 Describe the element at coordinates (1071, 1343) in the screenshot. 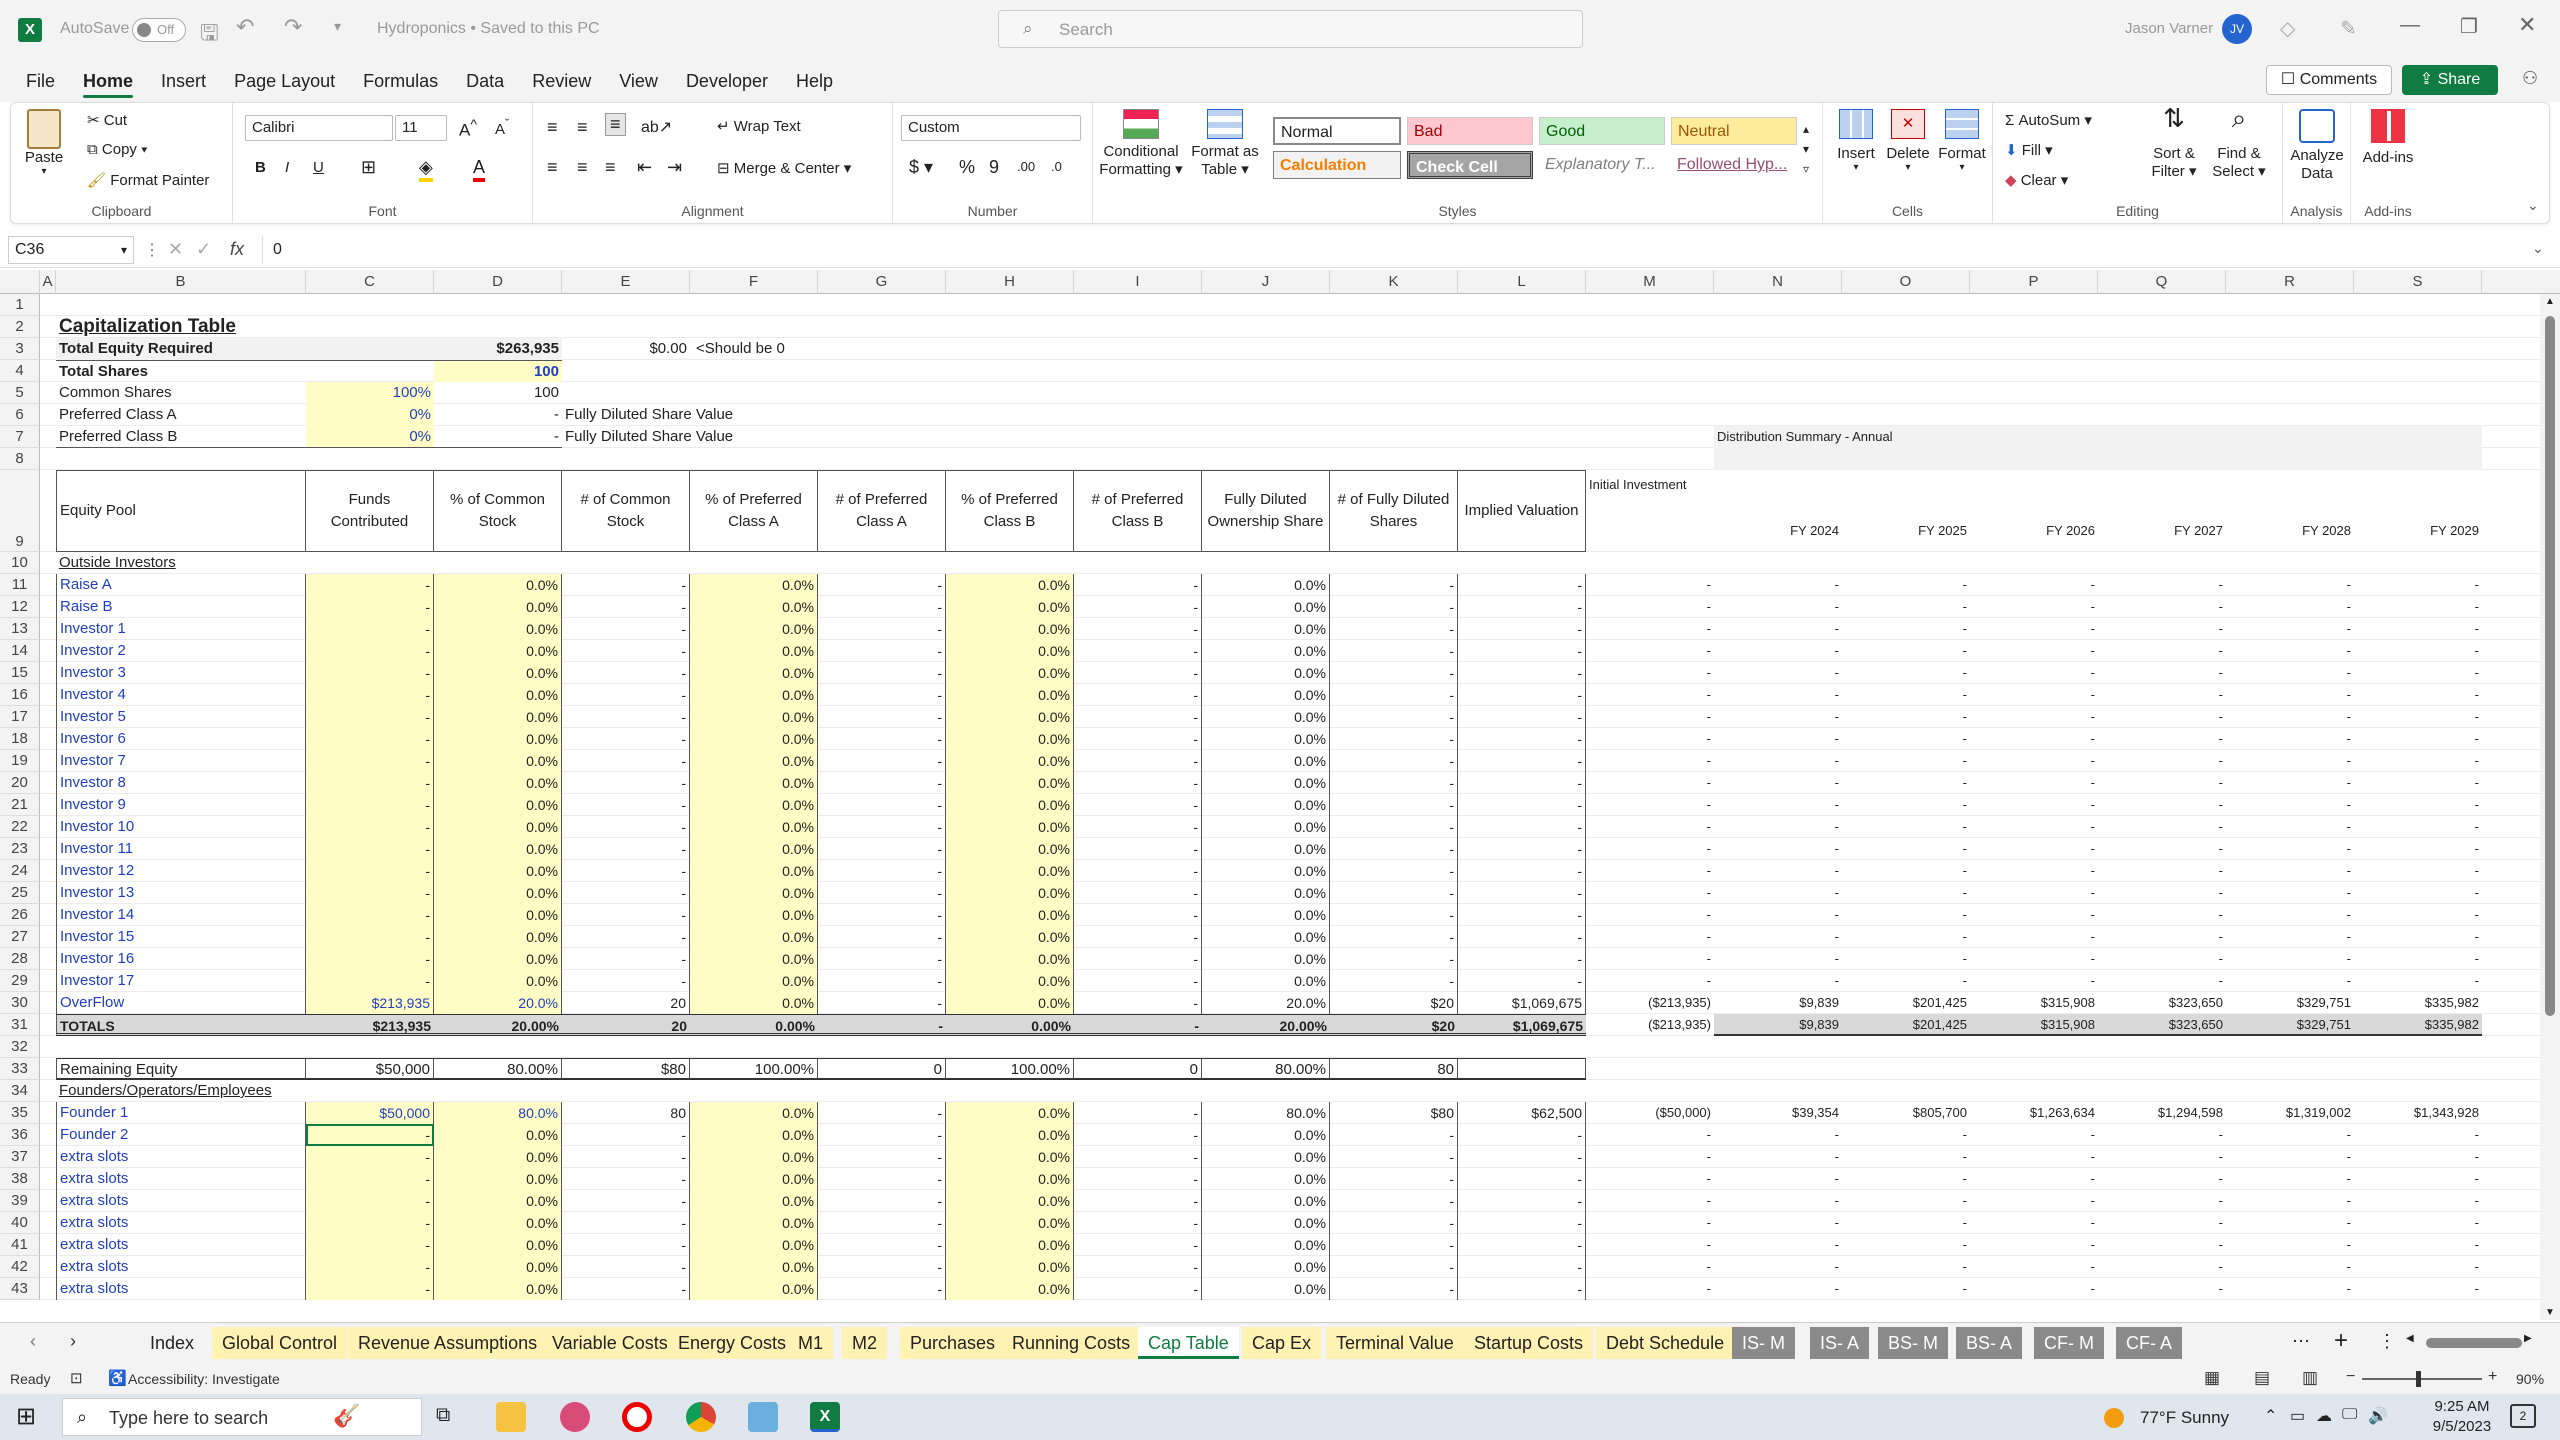

I see `sheet-tab-running-costs: Running Costs` at that location.